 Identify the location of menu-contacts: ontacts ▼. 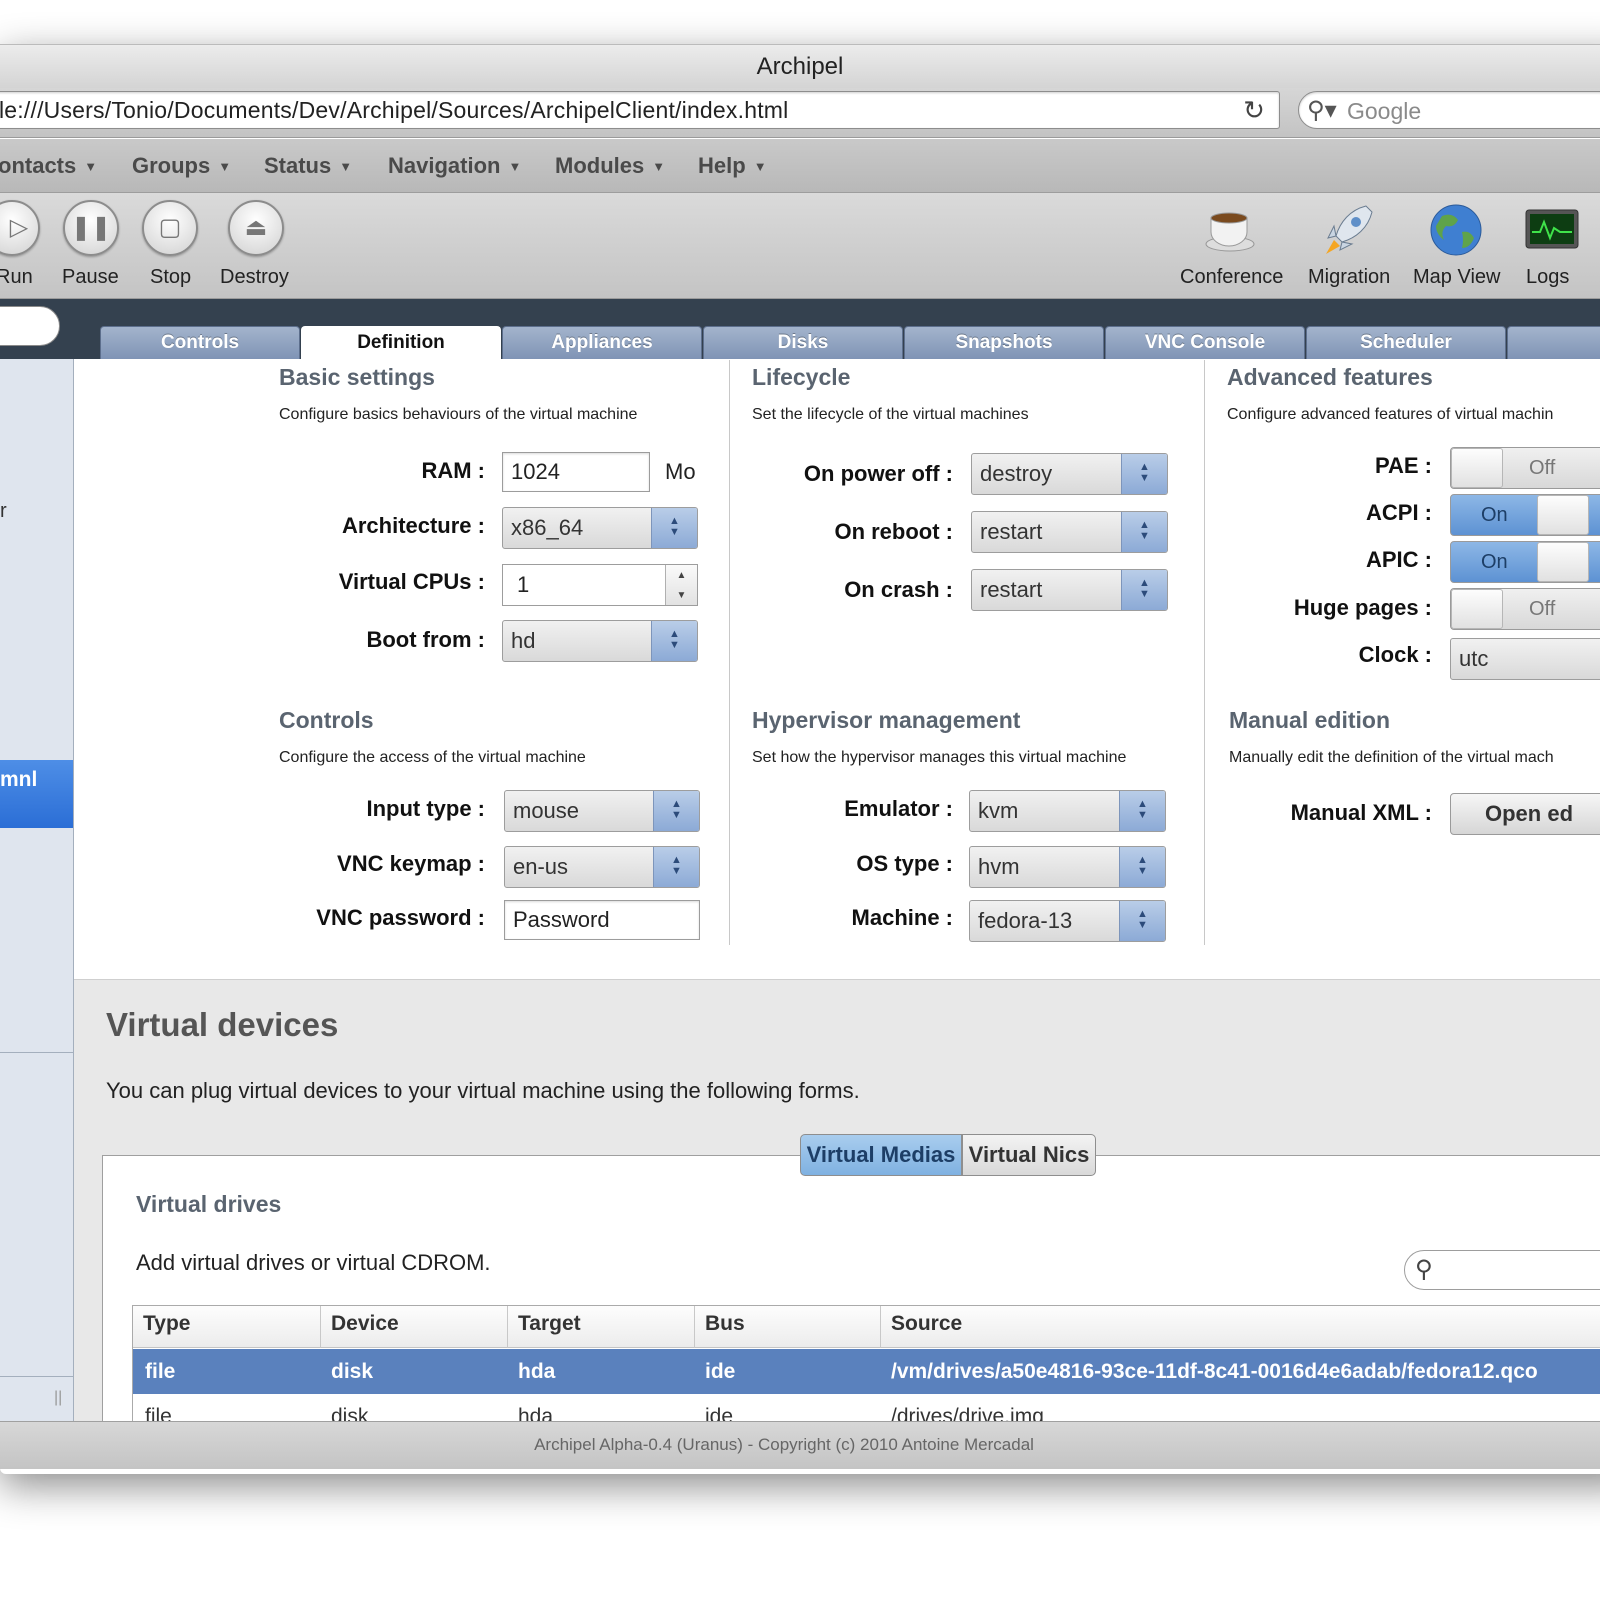
(48, 166).